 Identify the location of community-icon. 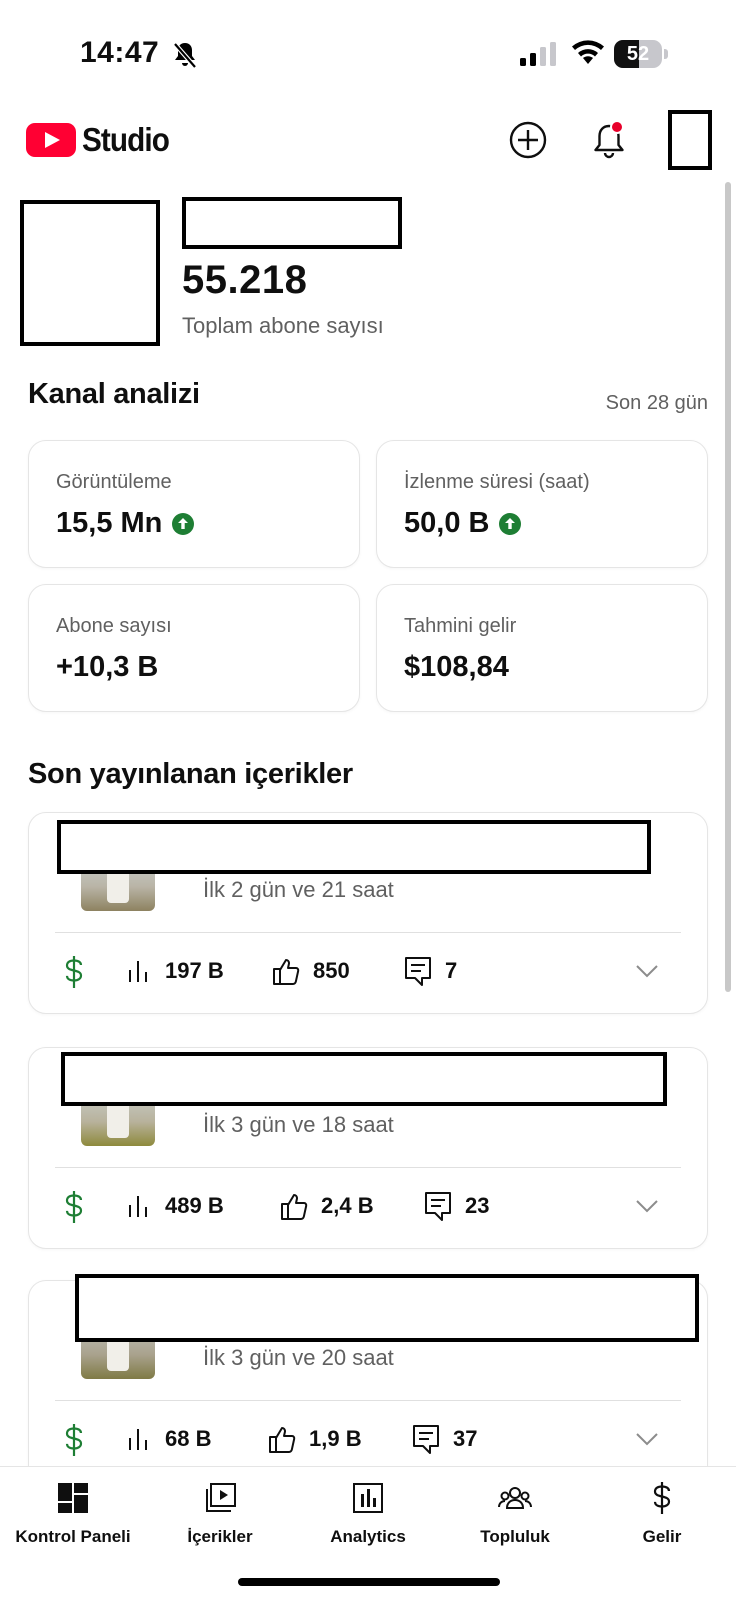
(515, 1498).